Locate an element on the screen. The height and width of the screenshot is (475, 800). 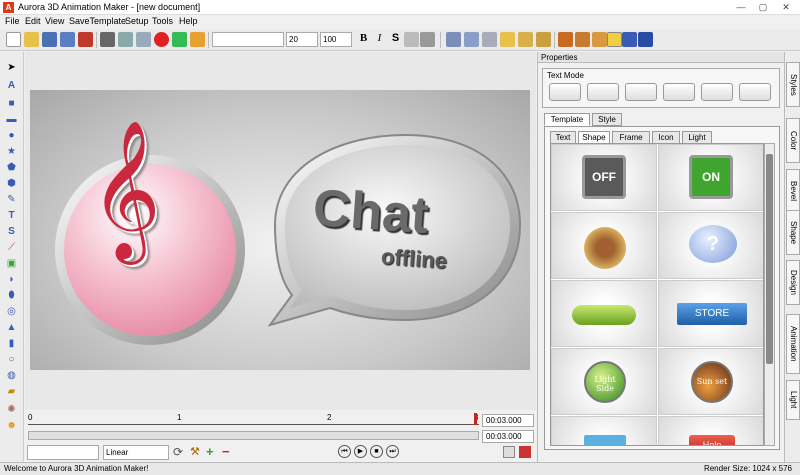
polygon-icon: ⬟ is located at coordinates (11, 167).